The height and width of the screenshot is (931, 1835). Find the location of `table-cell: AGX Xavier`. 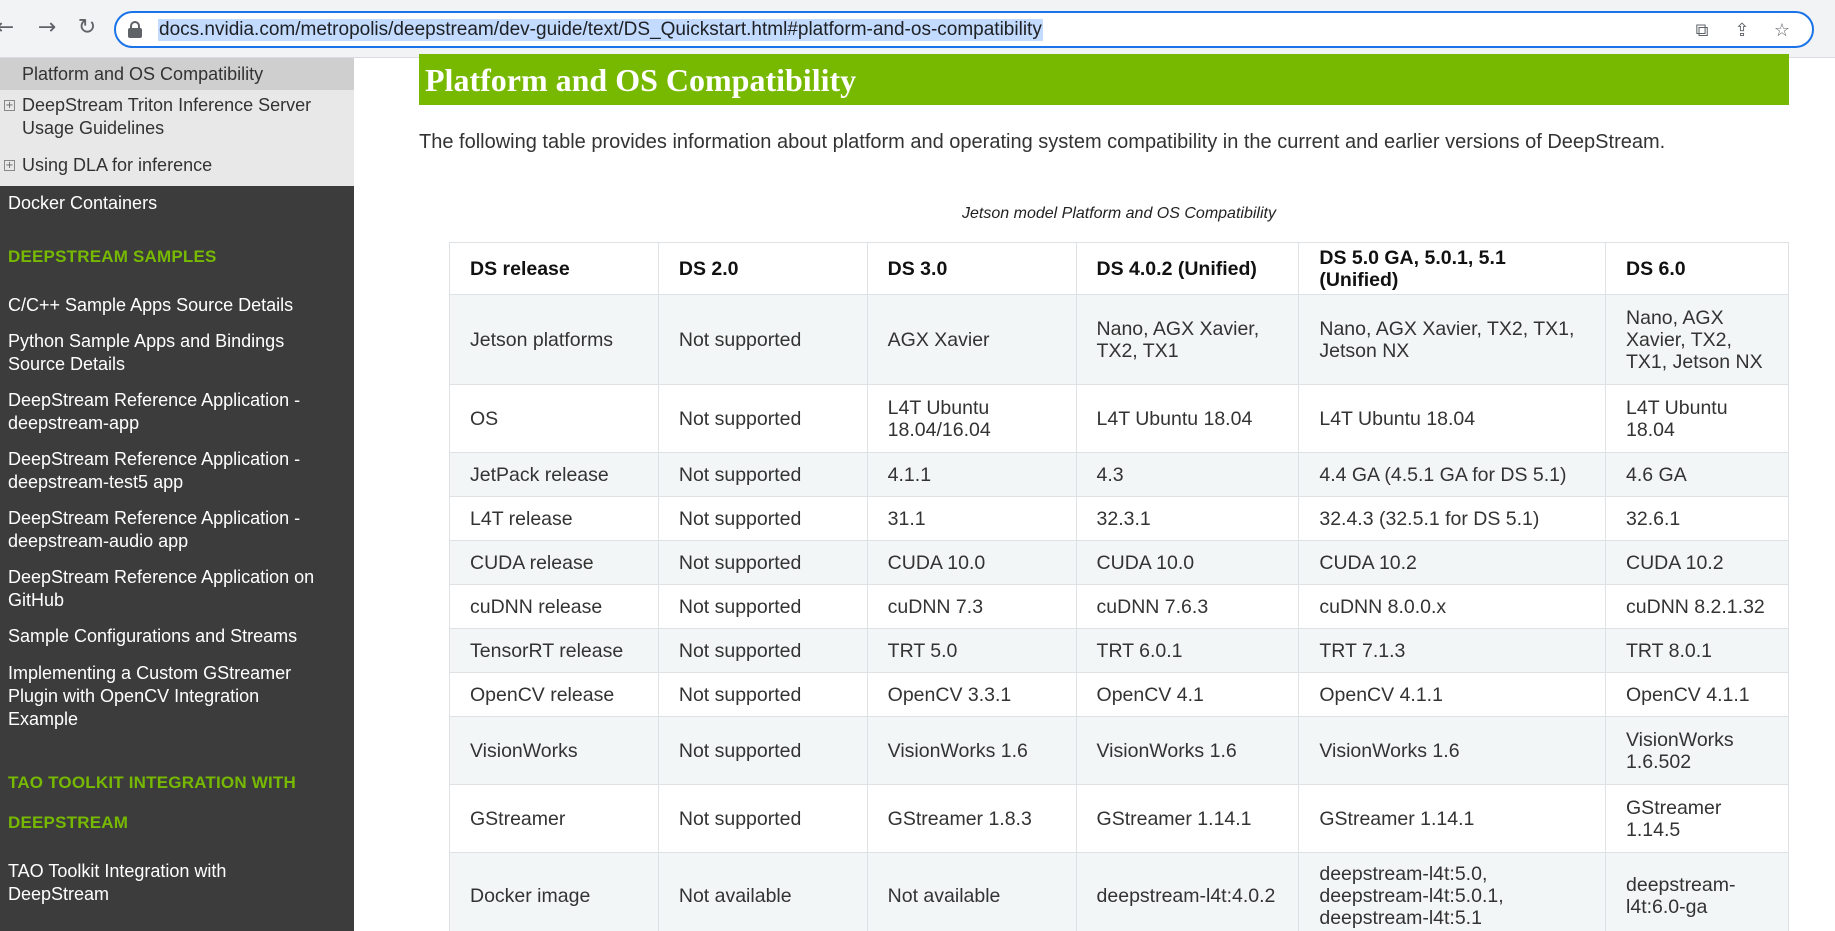

table-cell: AGX Xavier is located at coordinates (971, 339).